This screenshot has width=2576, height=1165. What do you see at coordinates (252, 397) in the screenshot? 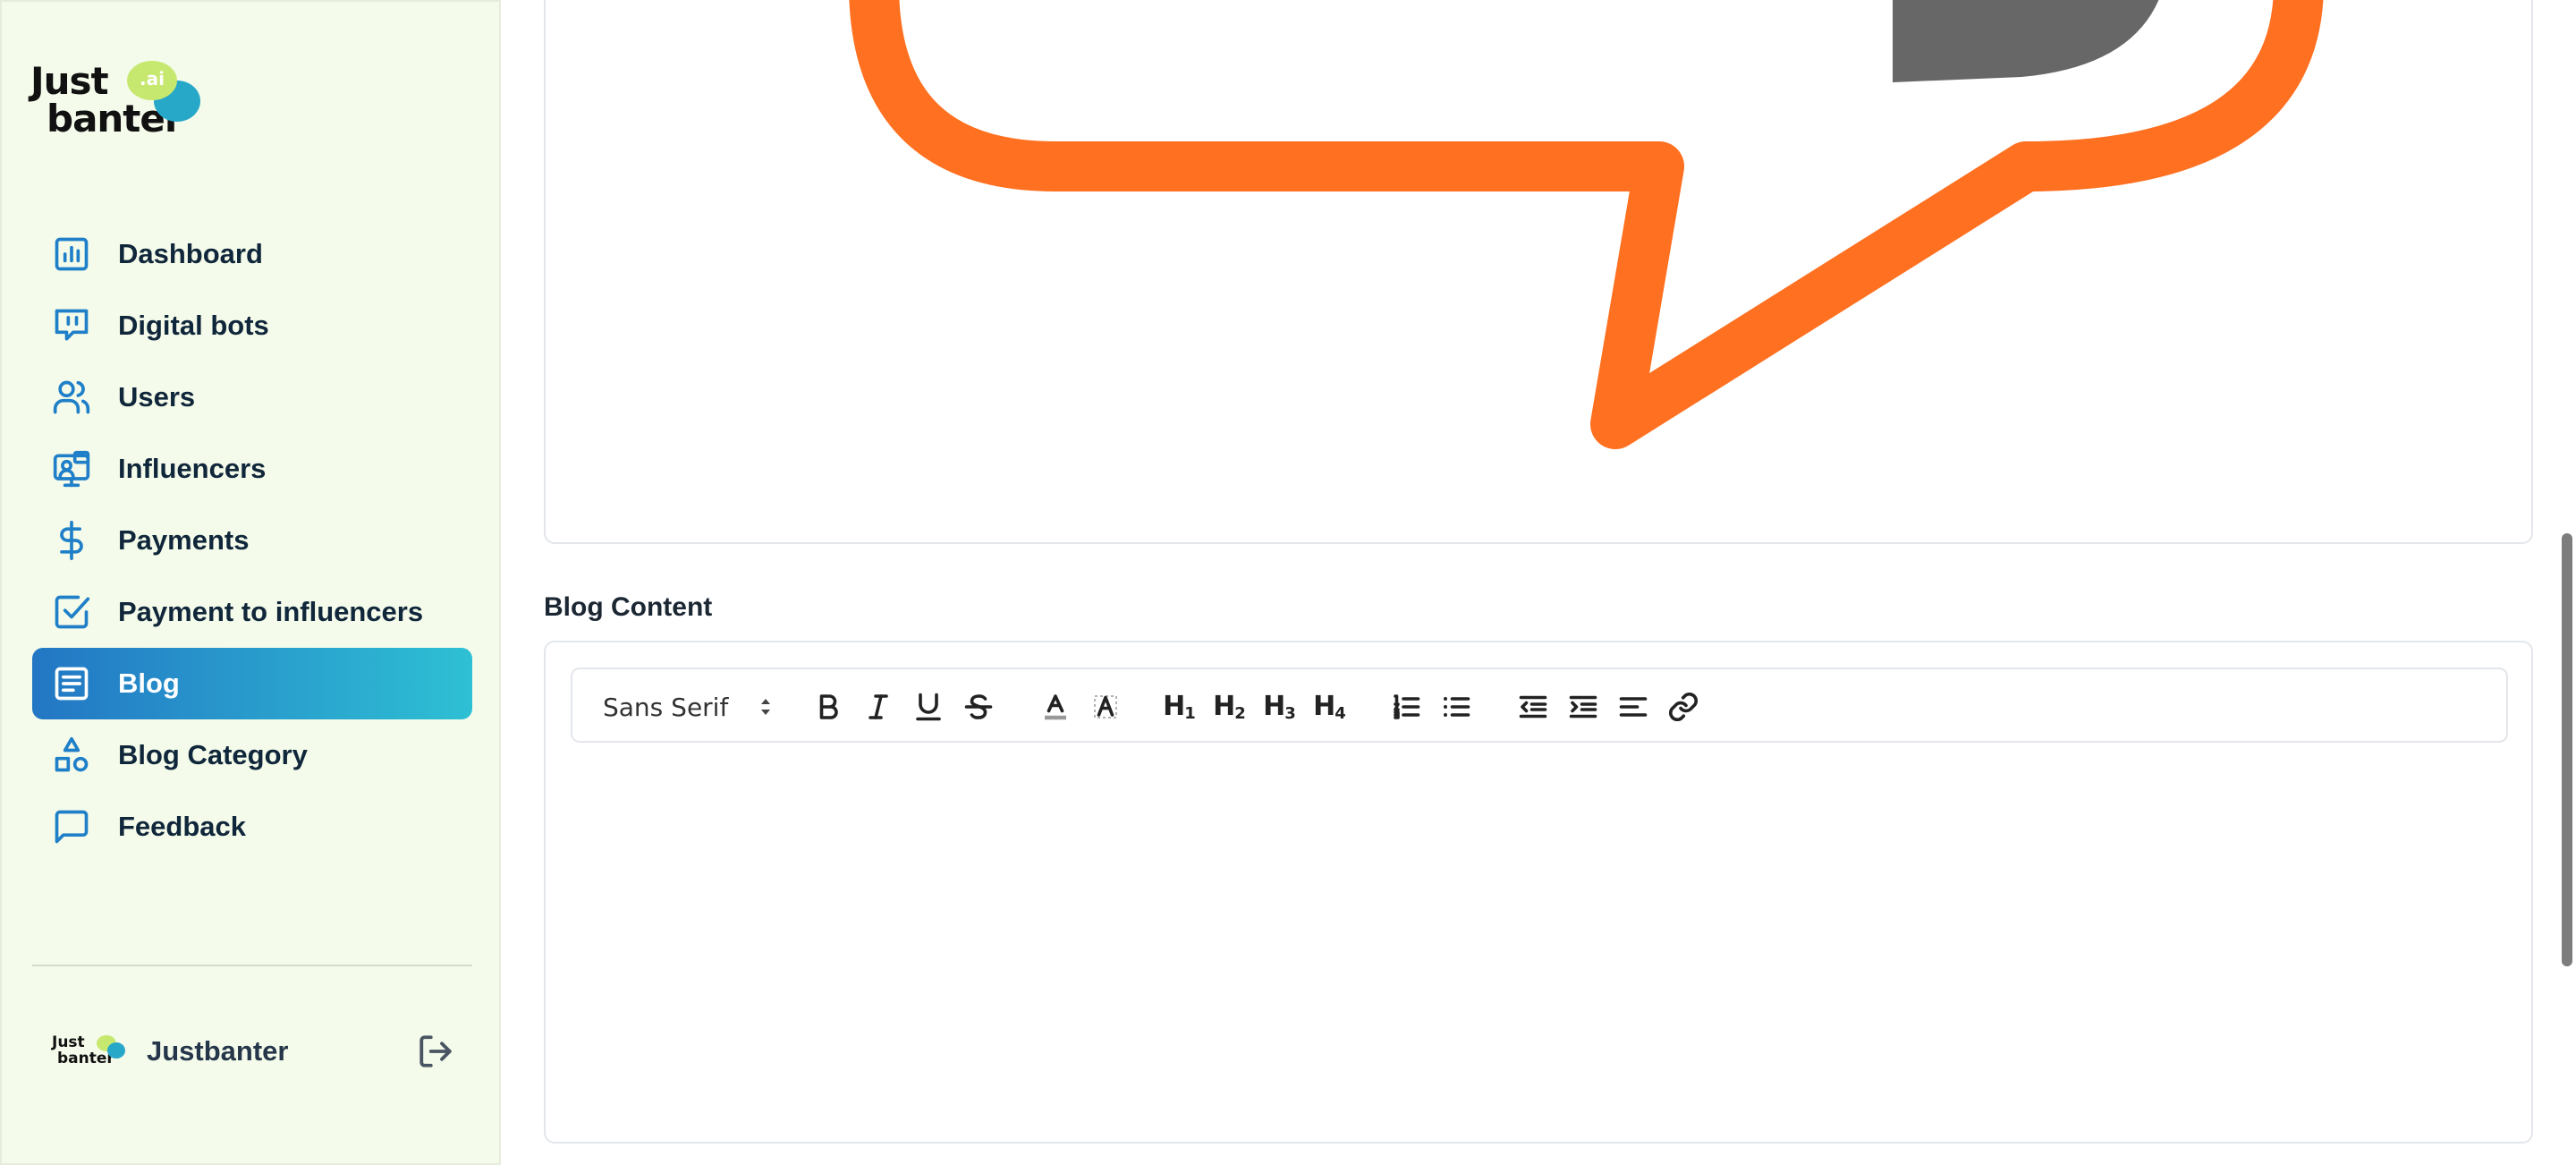
I see `sidebar-item-users: Users` at bounding box center [252, 397].